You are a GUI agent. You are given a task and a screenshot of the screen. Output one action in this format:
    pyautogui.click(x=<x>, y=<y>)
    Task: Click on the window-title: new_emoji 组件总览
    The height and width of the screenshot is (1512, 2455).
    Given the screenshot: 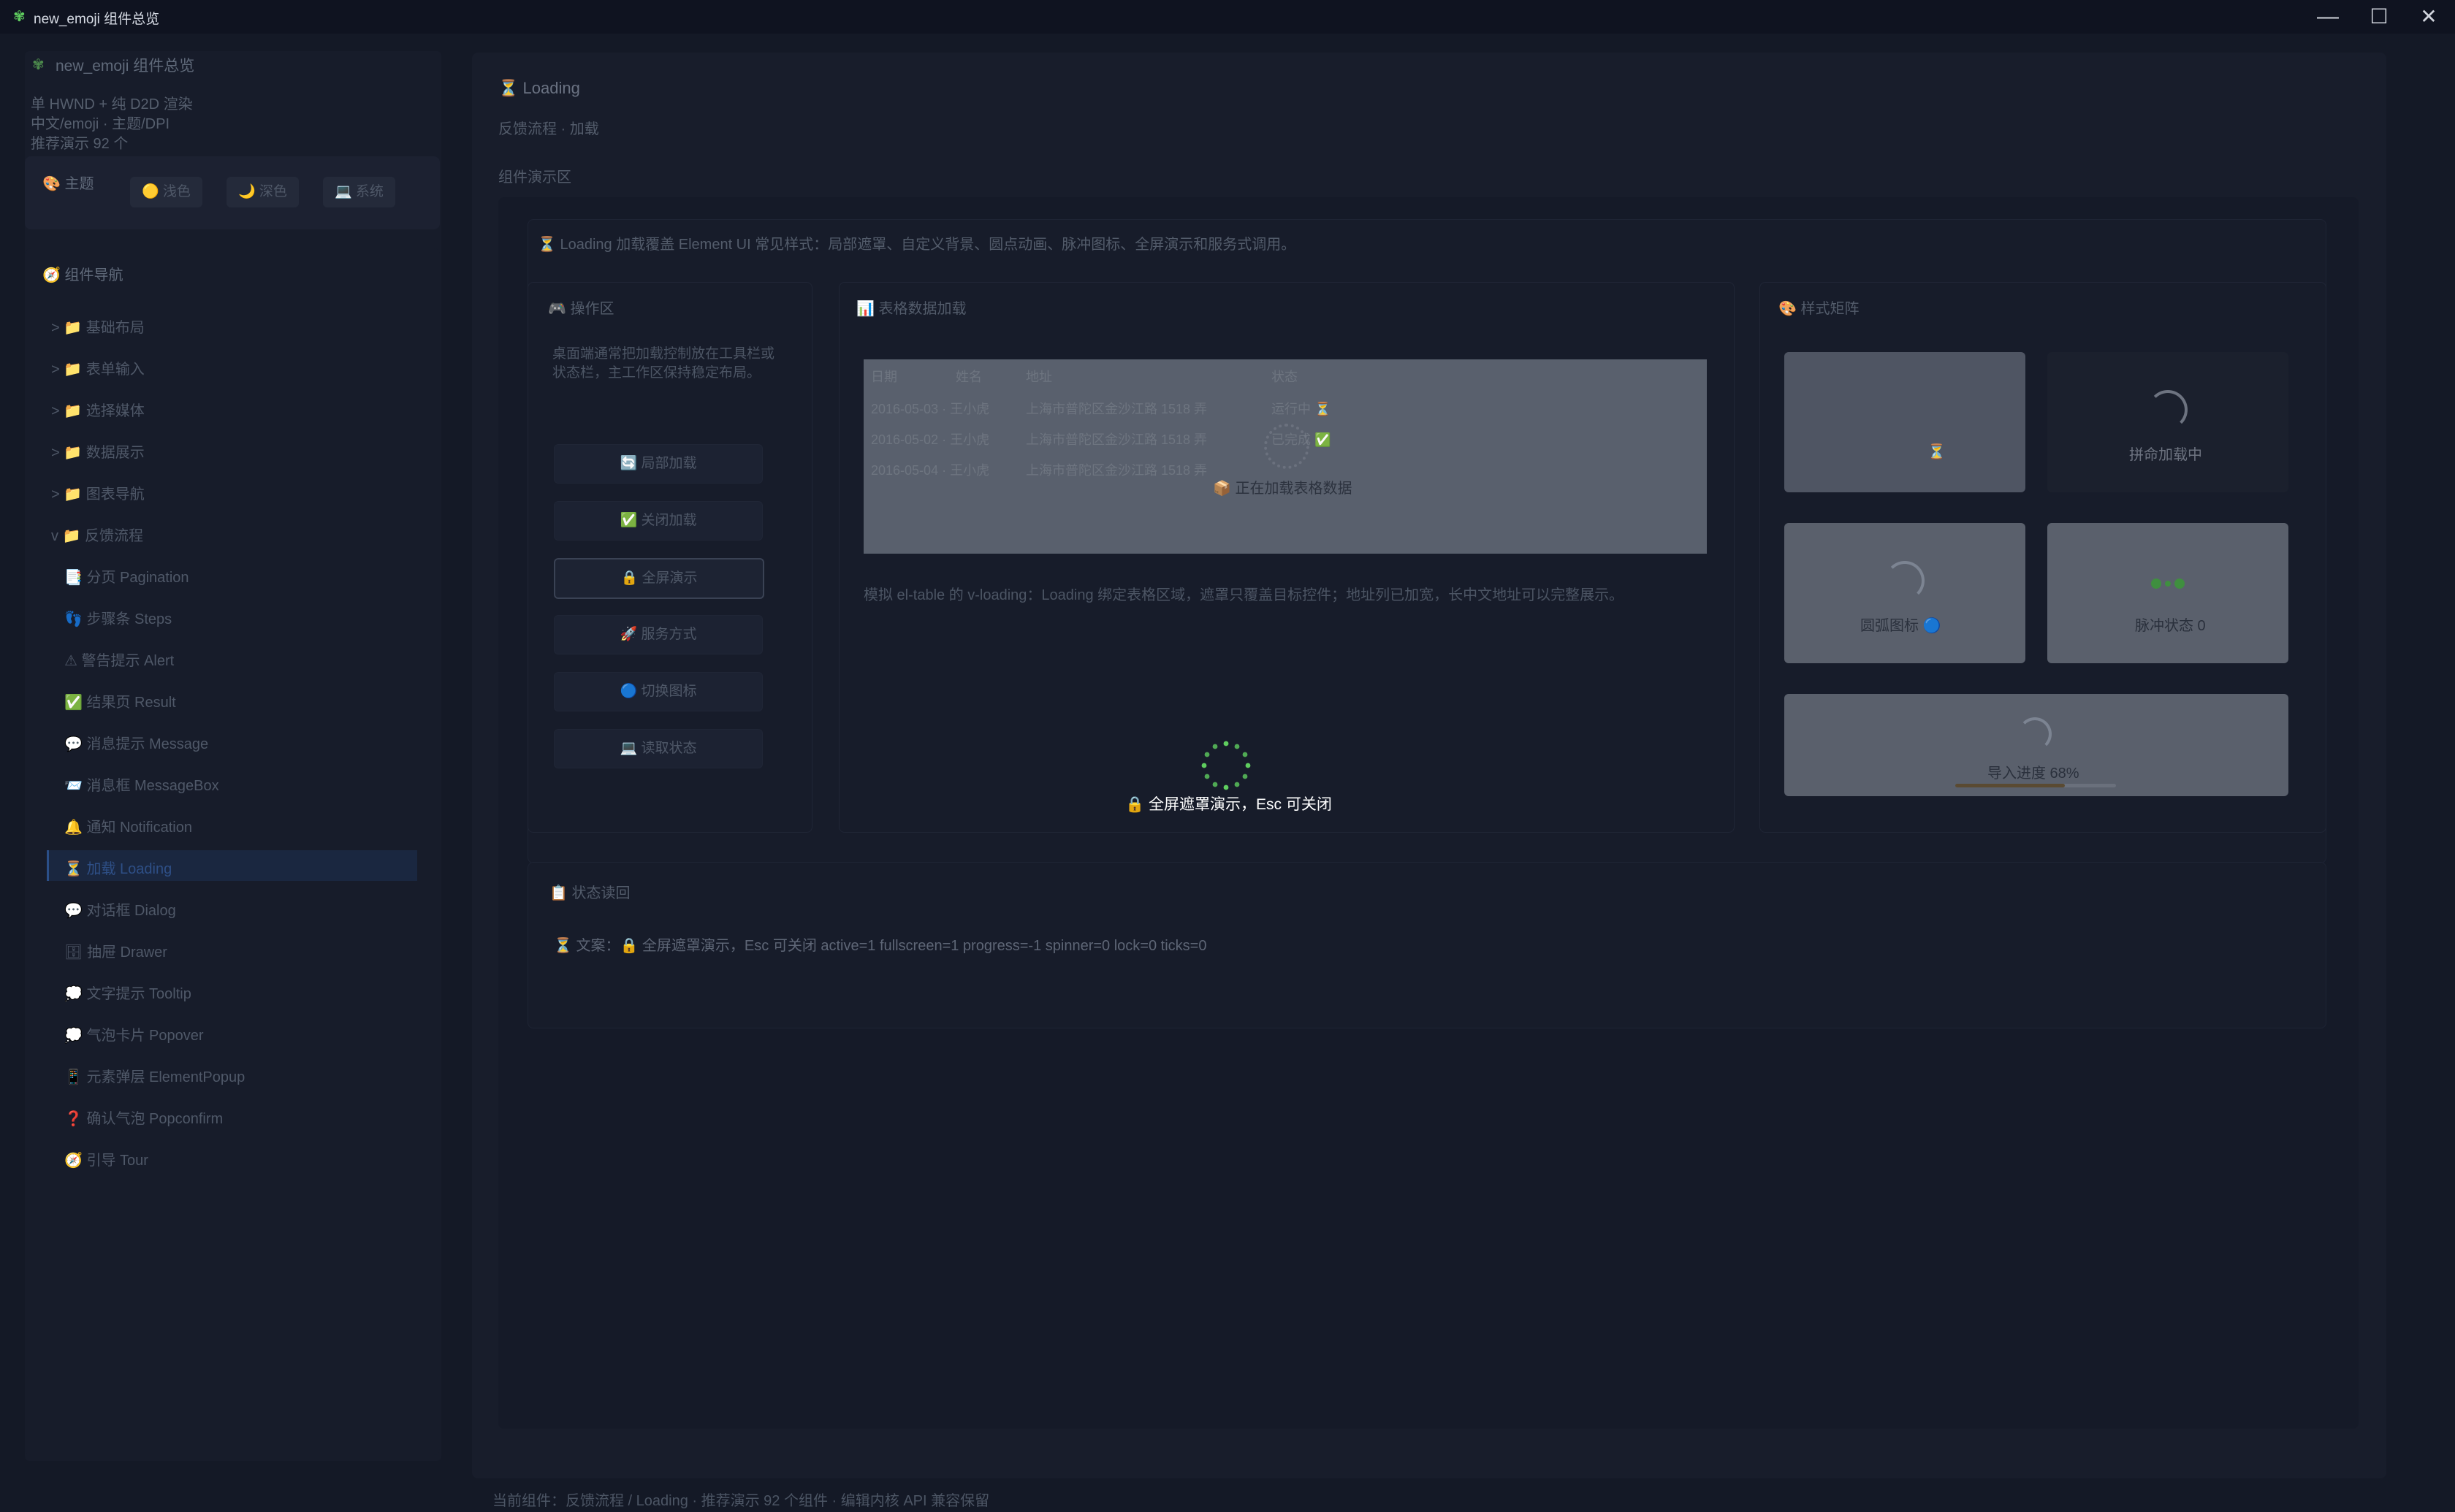 What is the action you would take?
    pyautogui.click(x=97, y=19)
    